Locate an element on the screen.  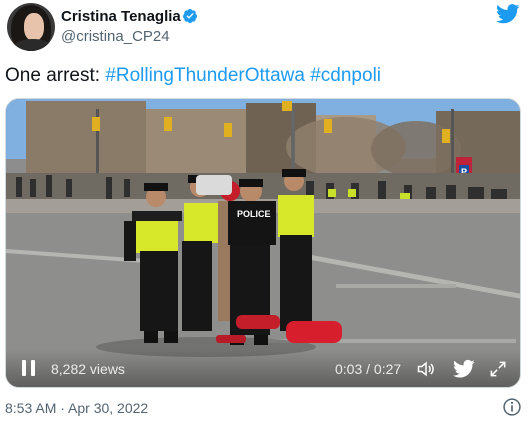
view-count: 8,282 views is located at coordinates (88, 369).